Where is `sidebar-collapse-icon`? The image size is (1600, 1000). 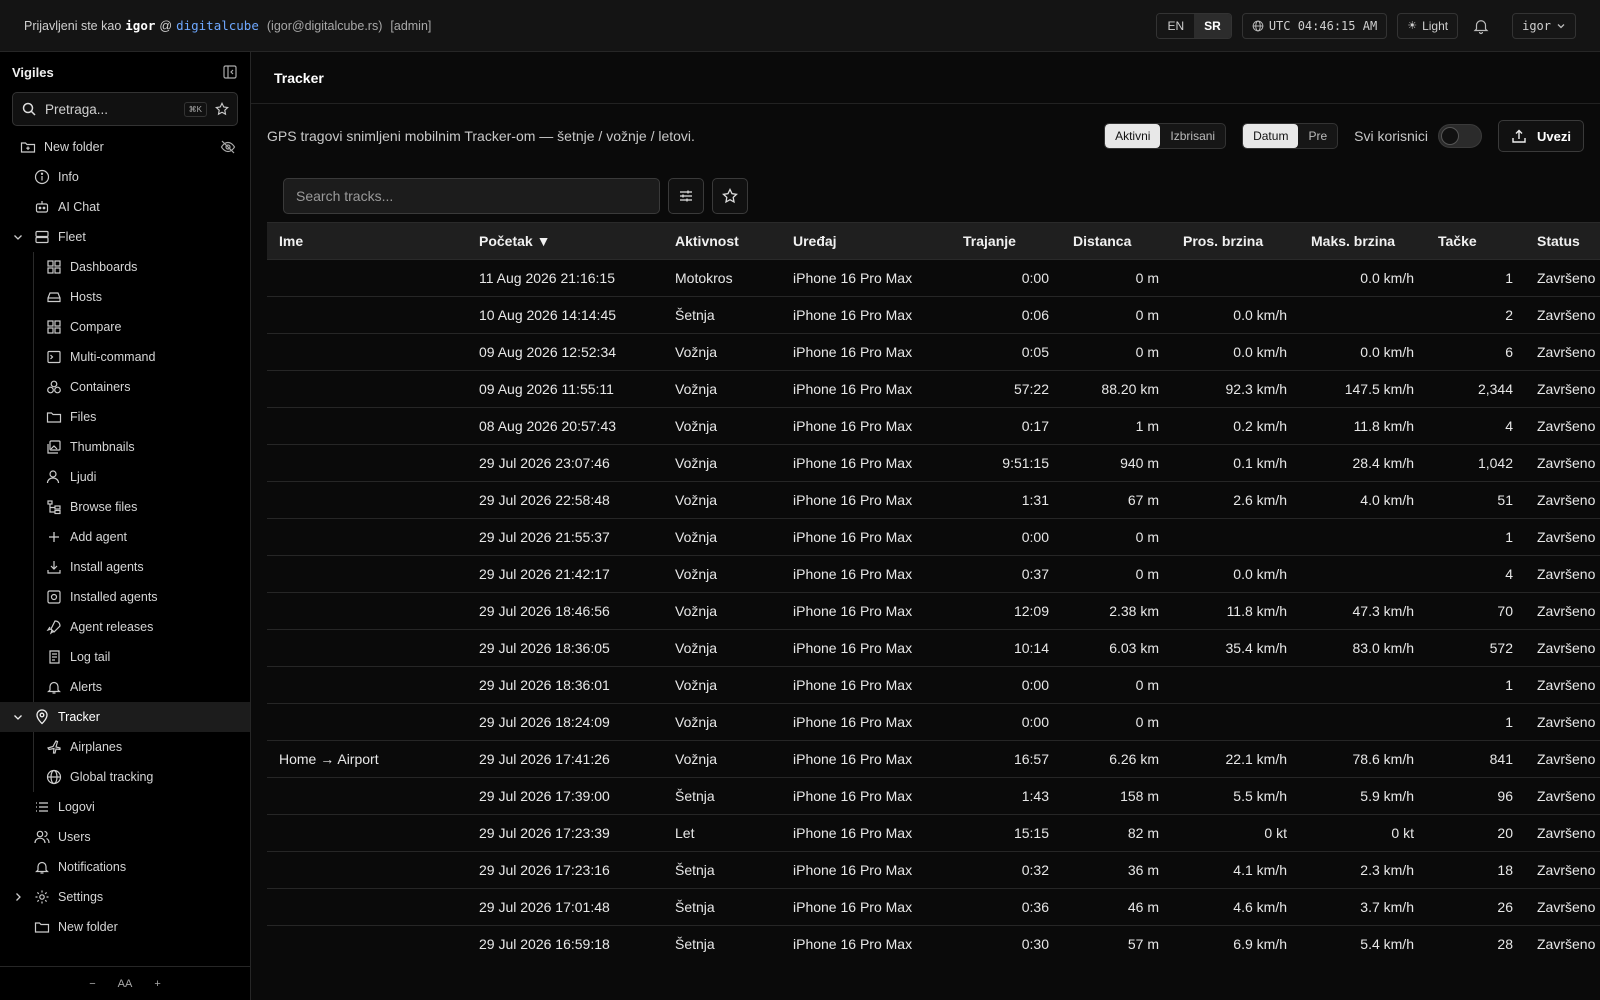 sidebar-collapse-icon is located at coordinates (230, 72).